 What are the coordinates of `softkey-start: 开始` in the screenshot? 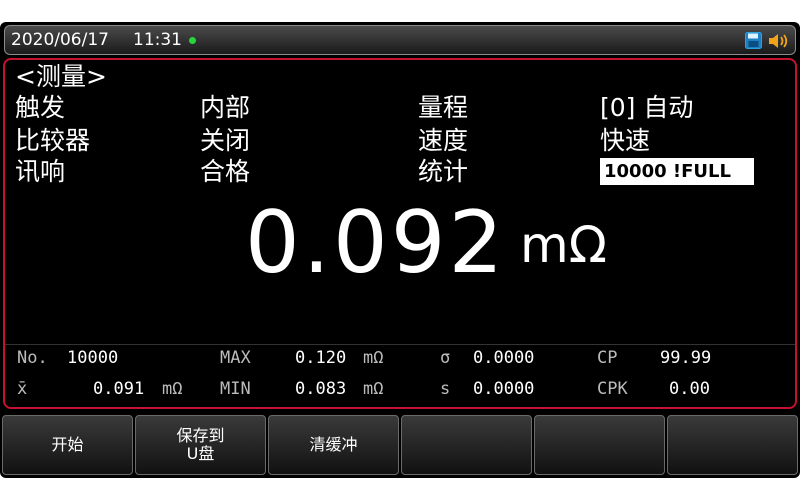 It's located at (67, 445).